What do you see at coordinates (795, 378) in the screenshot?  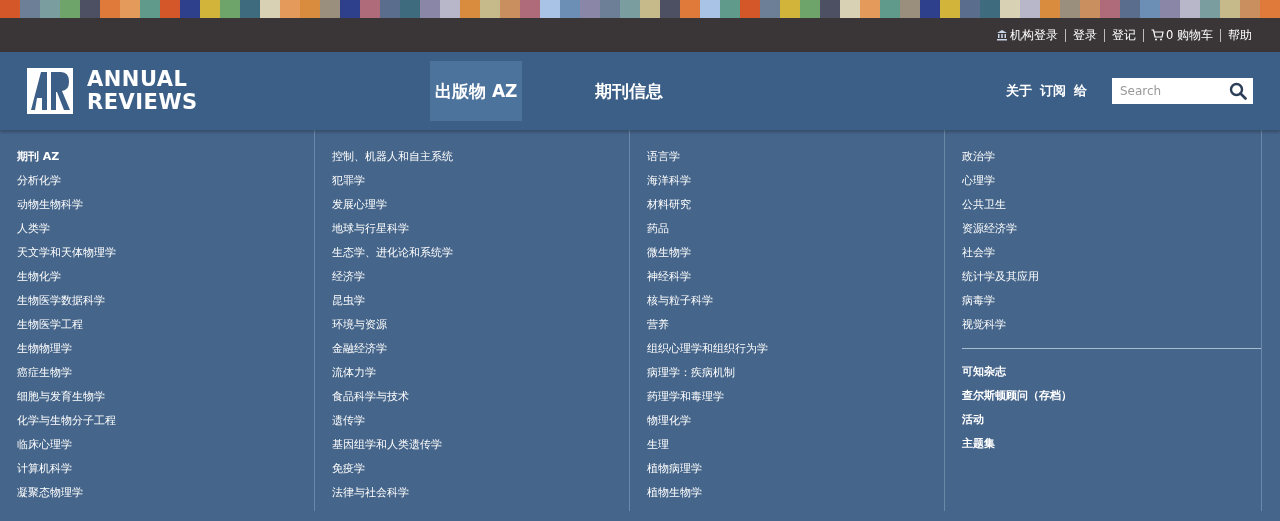 I see `menu-item: 病理学：疾病机制` at bounding box center [795, 378].